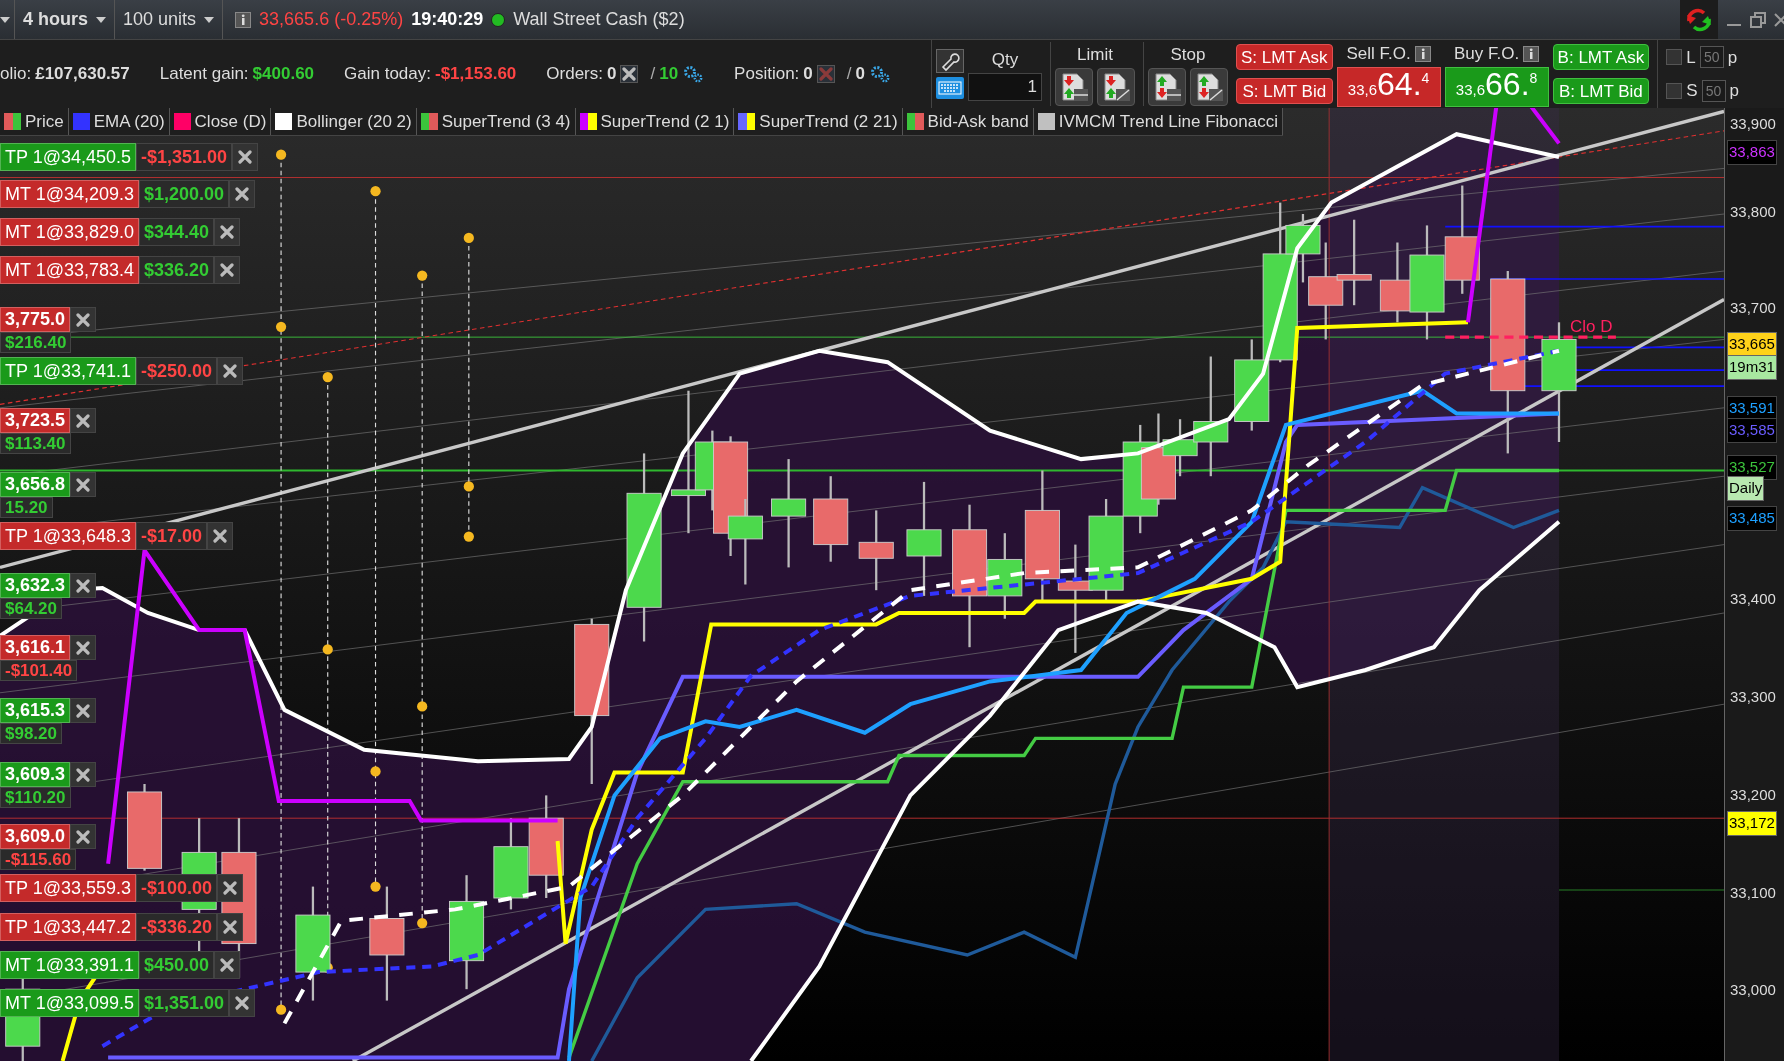 The height and width of the screenshot is (1061, 1784). Describe the element at coordinates (612, 74) in the screenshot. I see `counter-value: 0` at that location.